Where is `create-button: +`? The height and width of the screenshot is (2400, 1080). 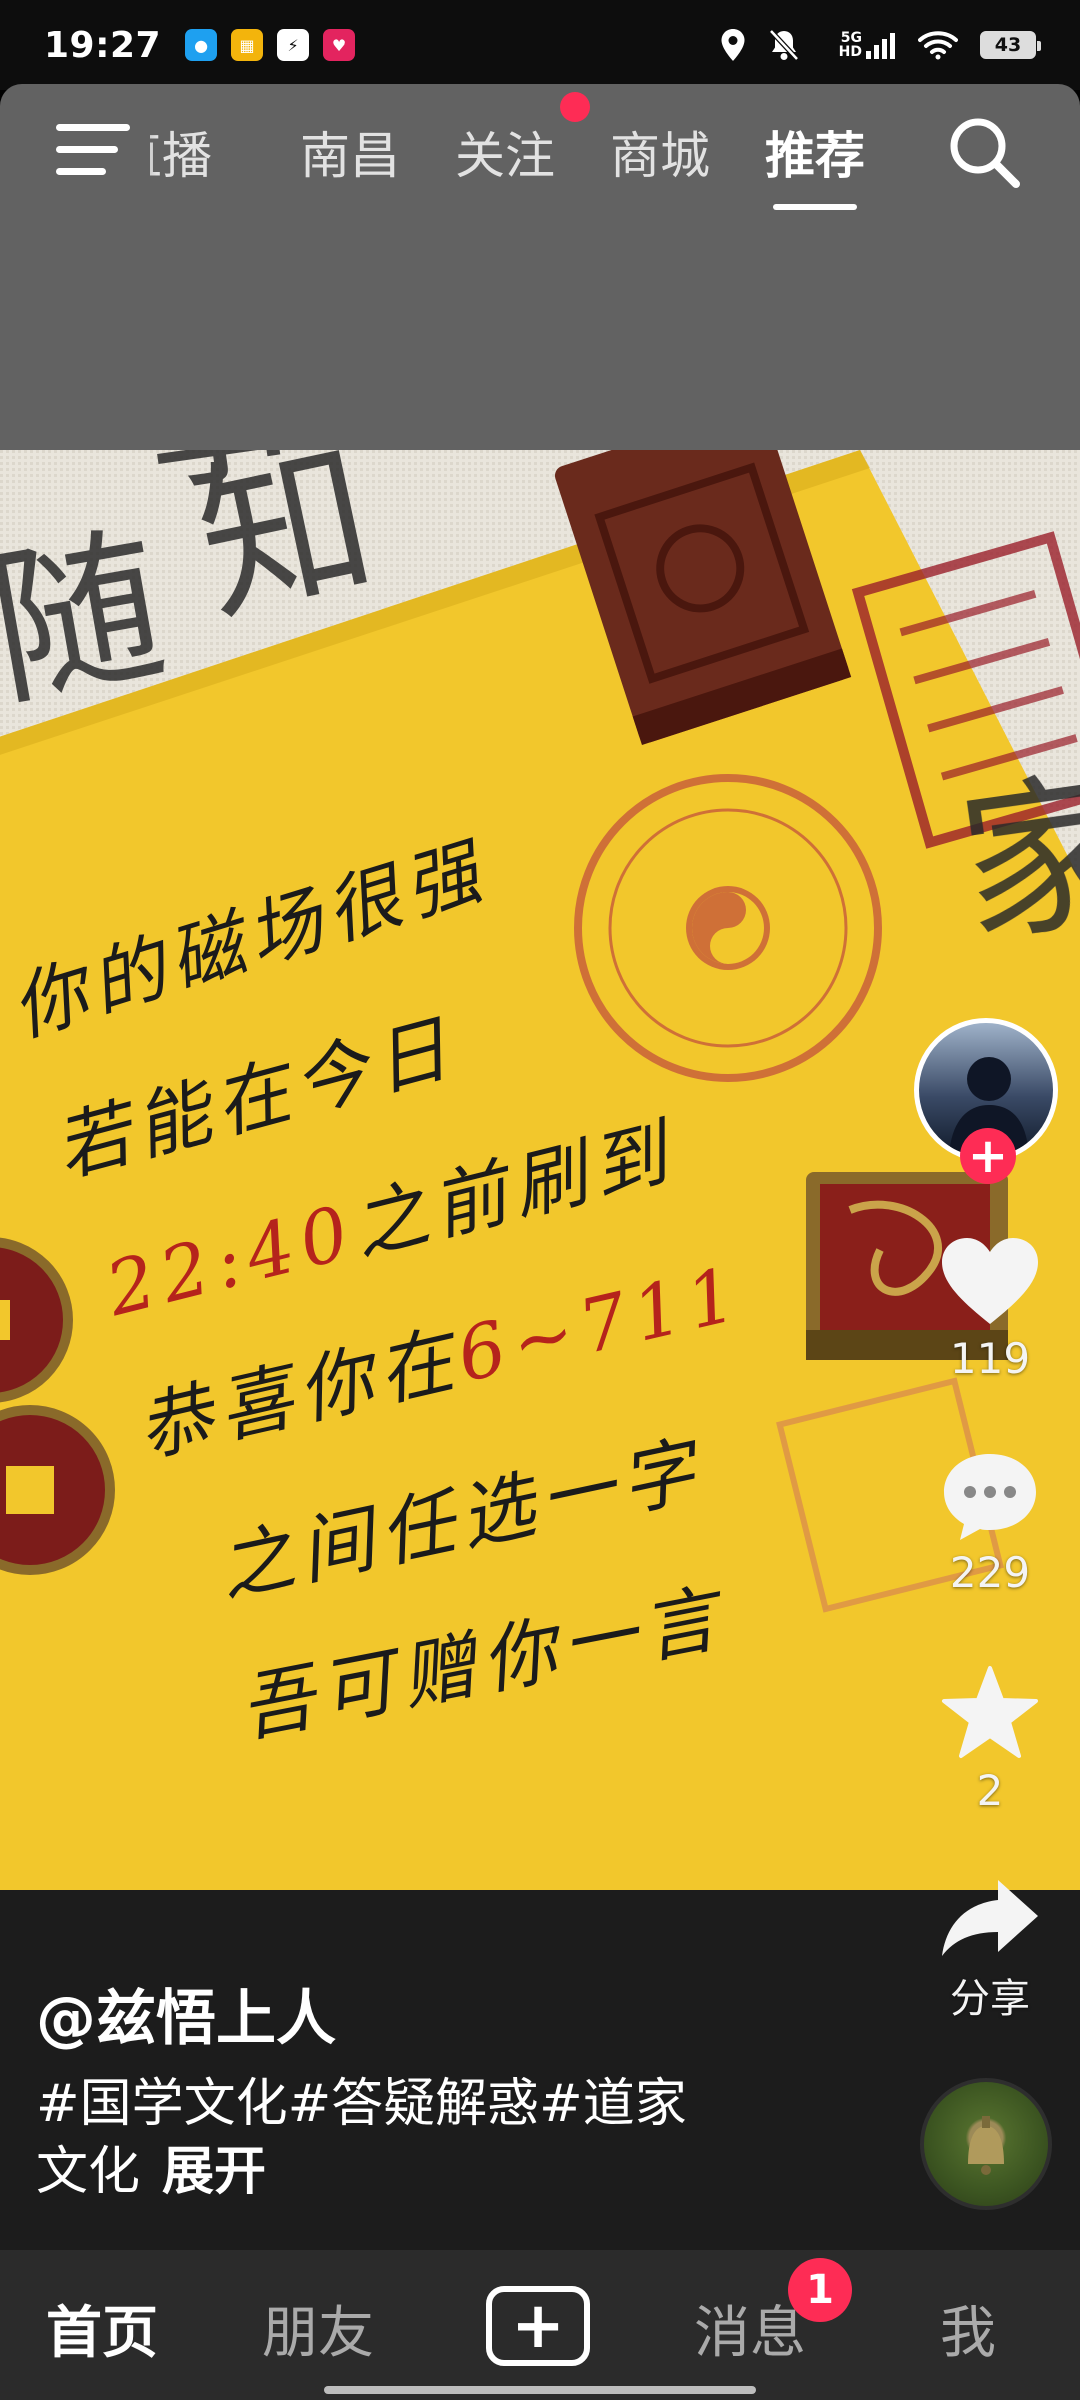
create-button: + is located at coordinates (538, 2326).